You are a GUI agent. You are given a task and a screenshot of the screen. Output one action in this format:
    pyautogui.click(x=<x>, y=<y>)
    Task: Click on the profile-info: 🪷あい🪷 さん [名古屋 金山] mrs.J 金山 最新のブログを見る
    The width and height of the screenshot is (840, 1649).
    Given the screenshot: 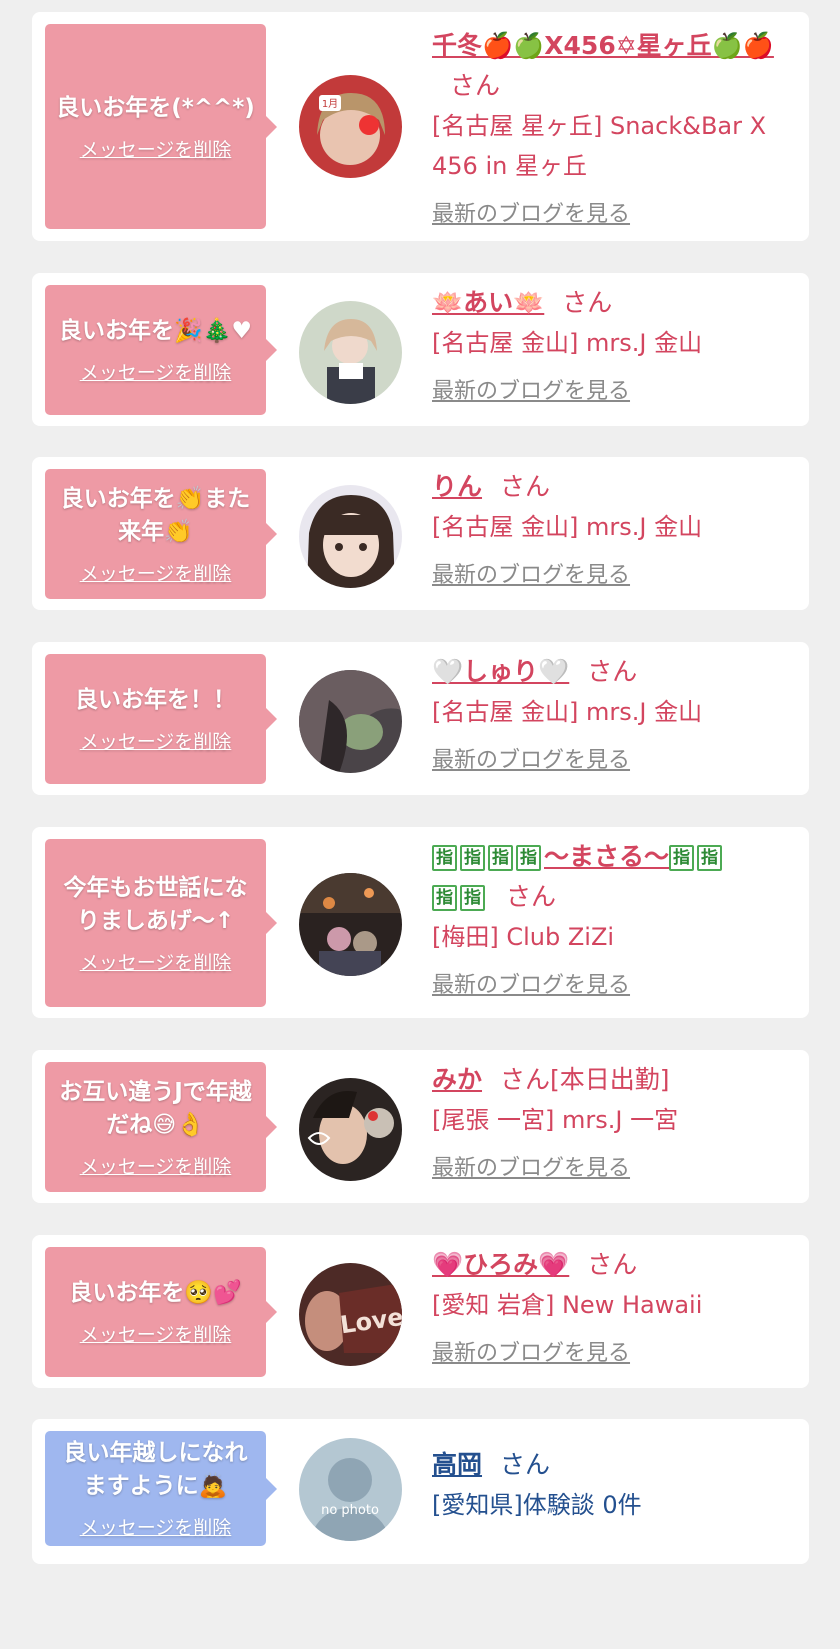 What is the action you would take?
    pyautogui.click(x=610, y=344)
    